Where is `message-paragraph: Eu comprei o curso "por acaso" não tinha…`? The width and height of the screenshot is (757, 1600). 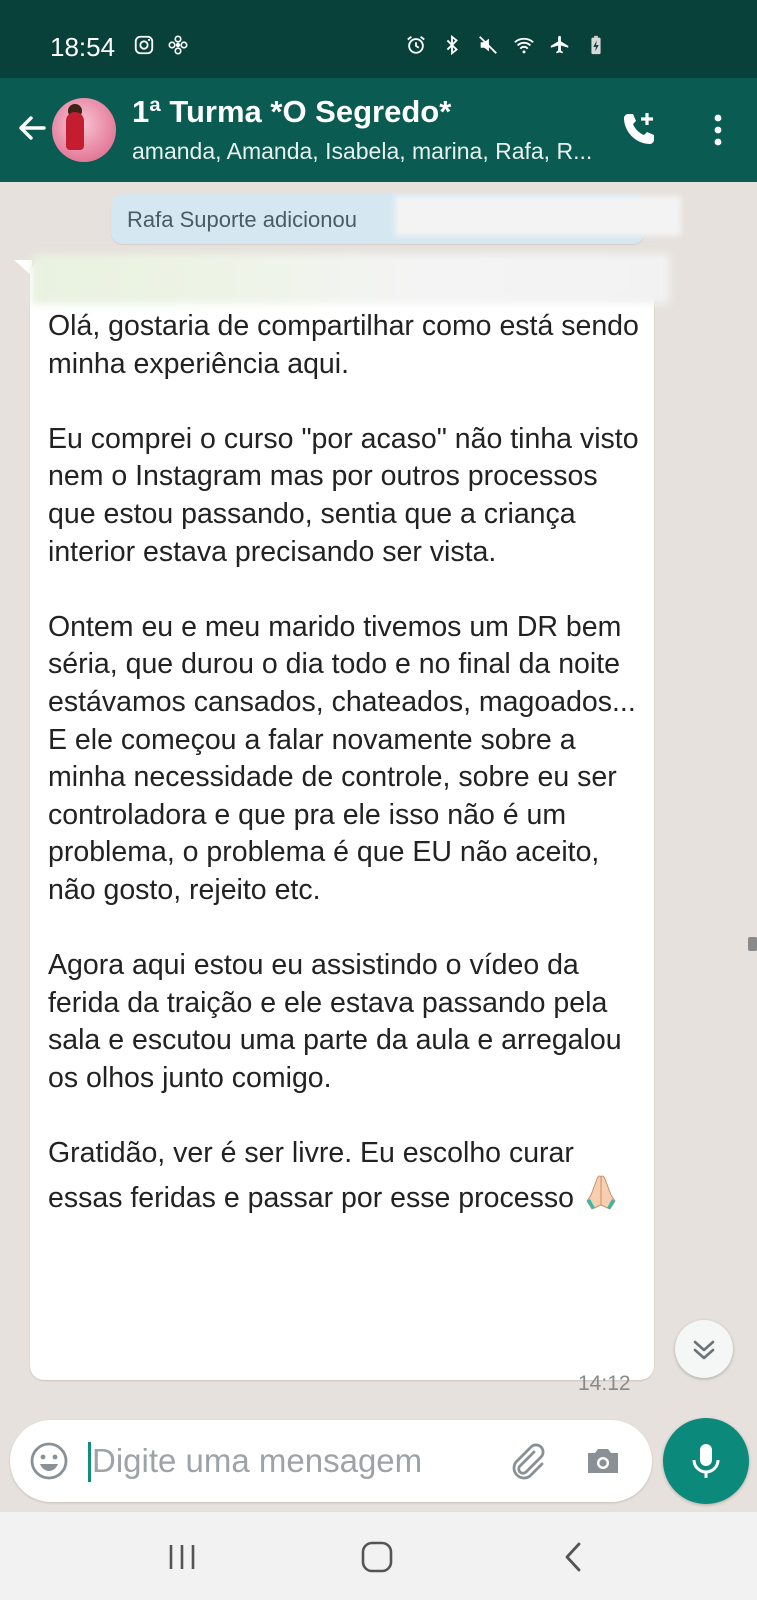 message-paragraph: Eu comprei o curso "por acaso" não tinha… is located at coordinates (343, 495).